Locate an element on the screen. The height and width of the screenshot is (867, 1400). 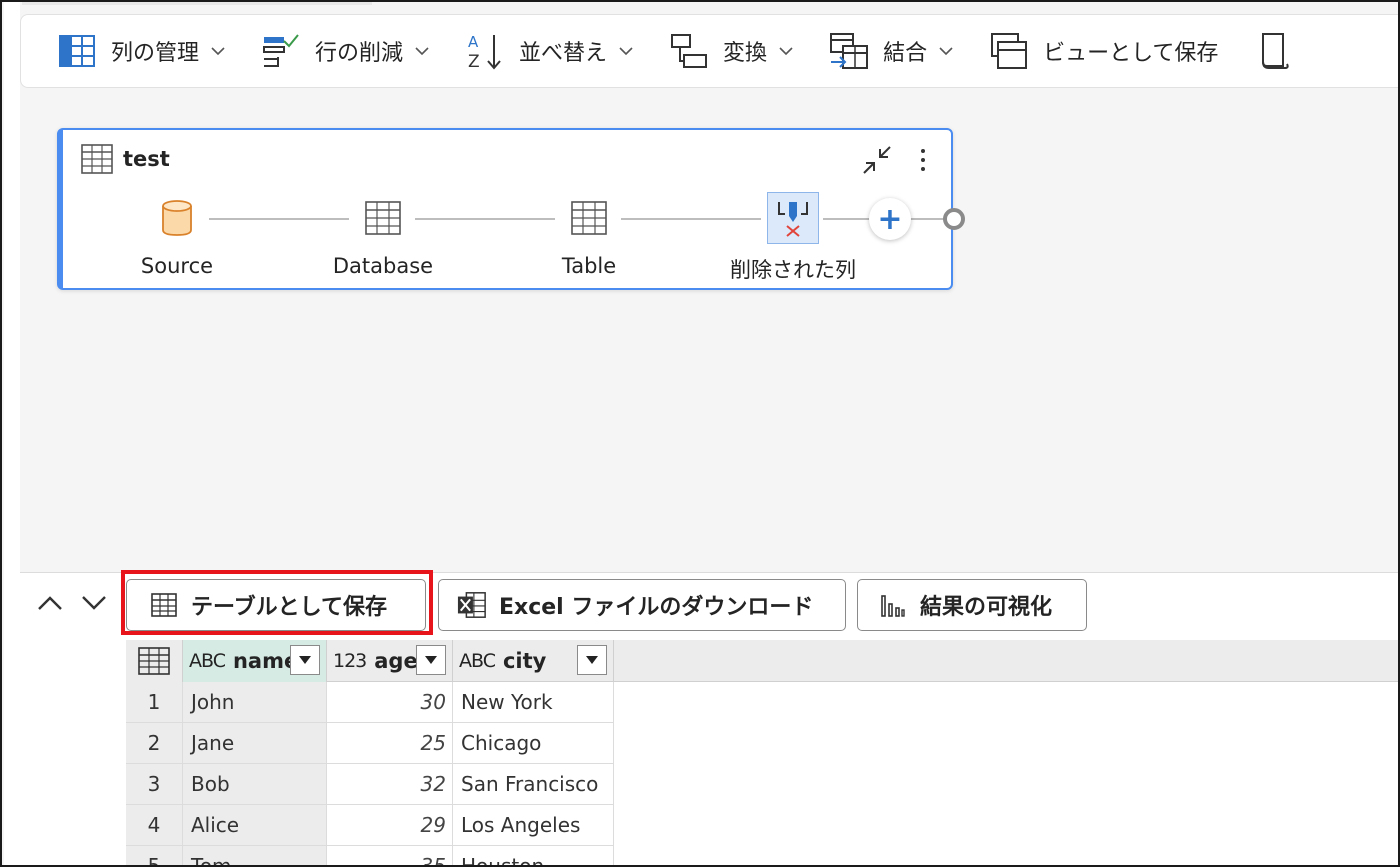
database-cylinder-icon is located at coordinates (177, 218).